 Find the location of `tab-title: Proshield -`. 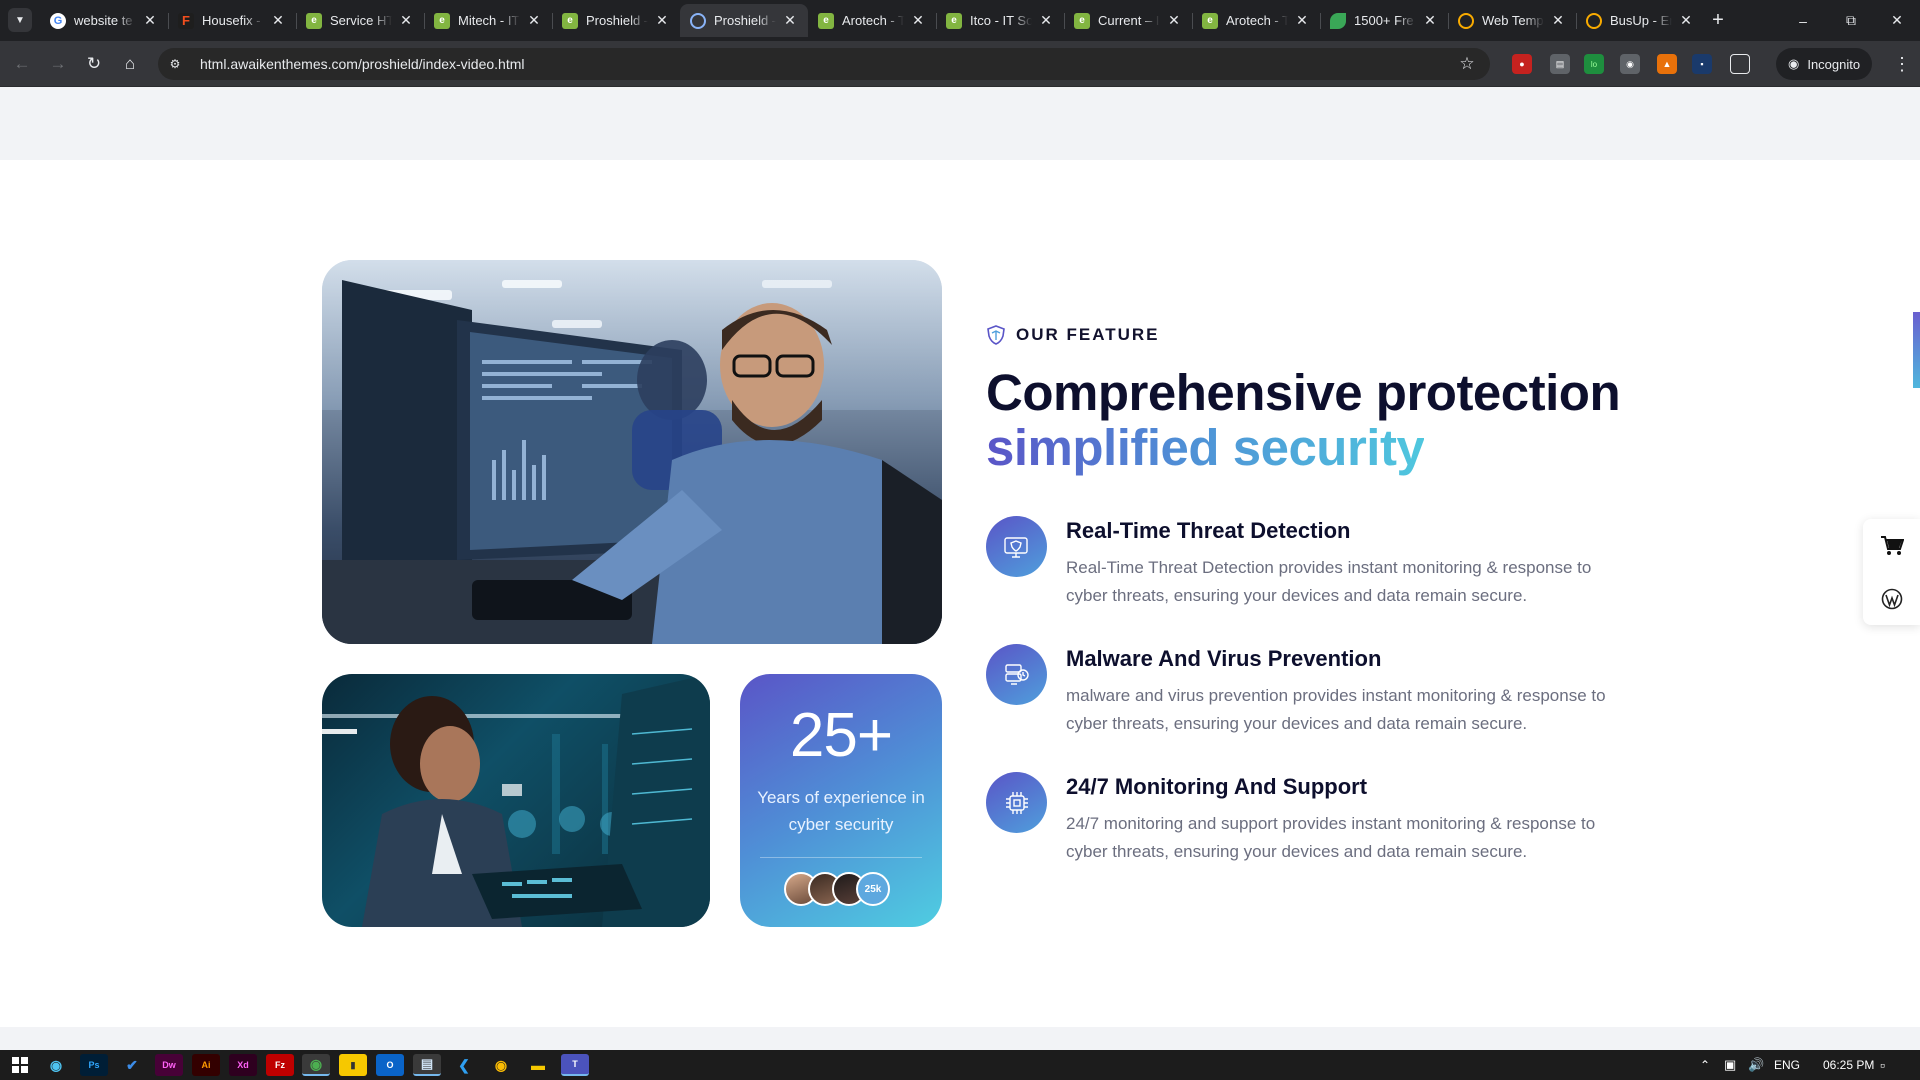

tab-title: Proshield - is located at coordinates (745, 20).